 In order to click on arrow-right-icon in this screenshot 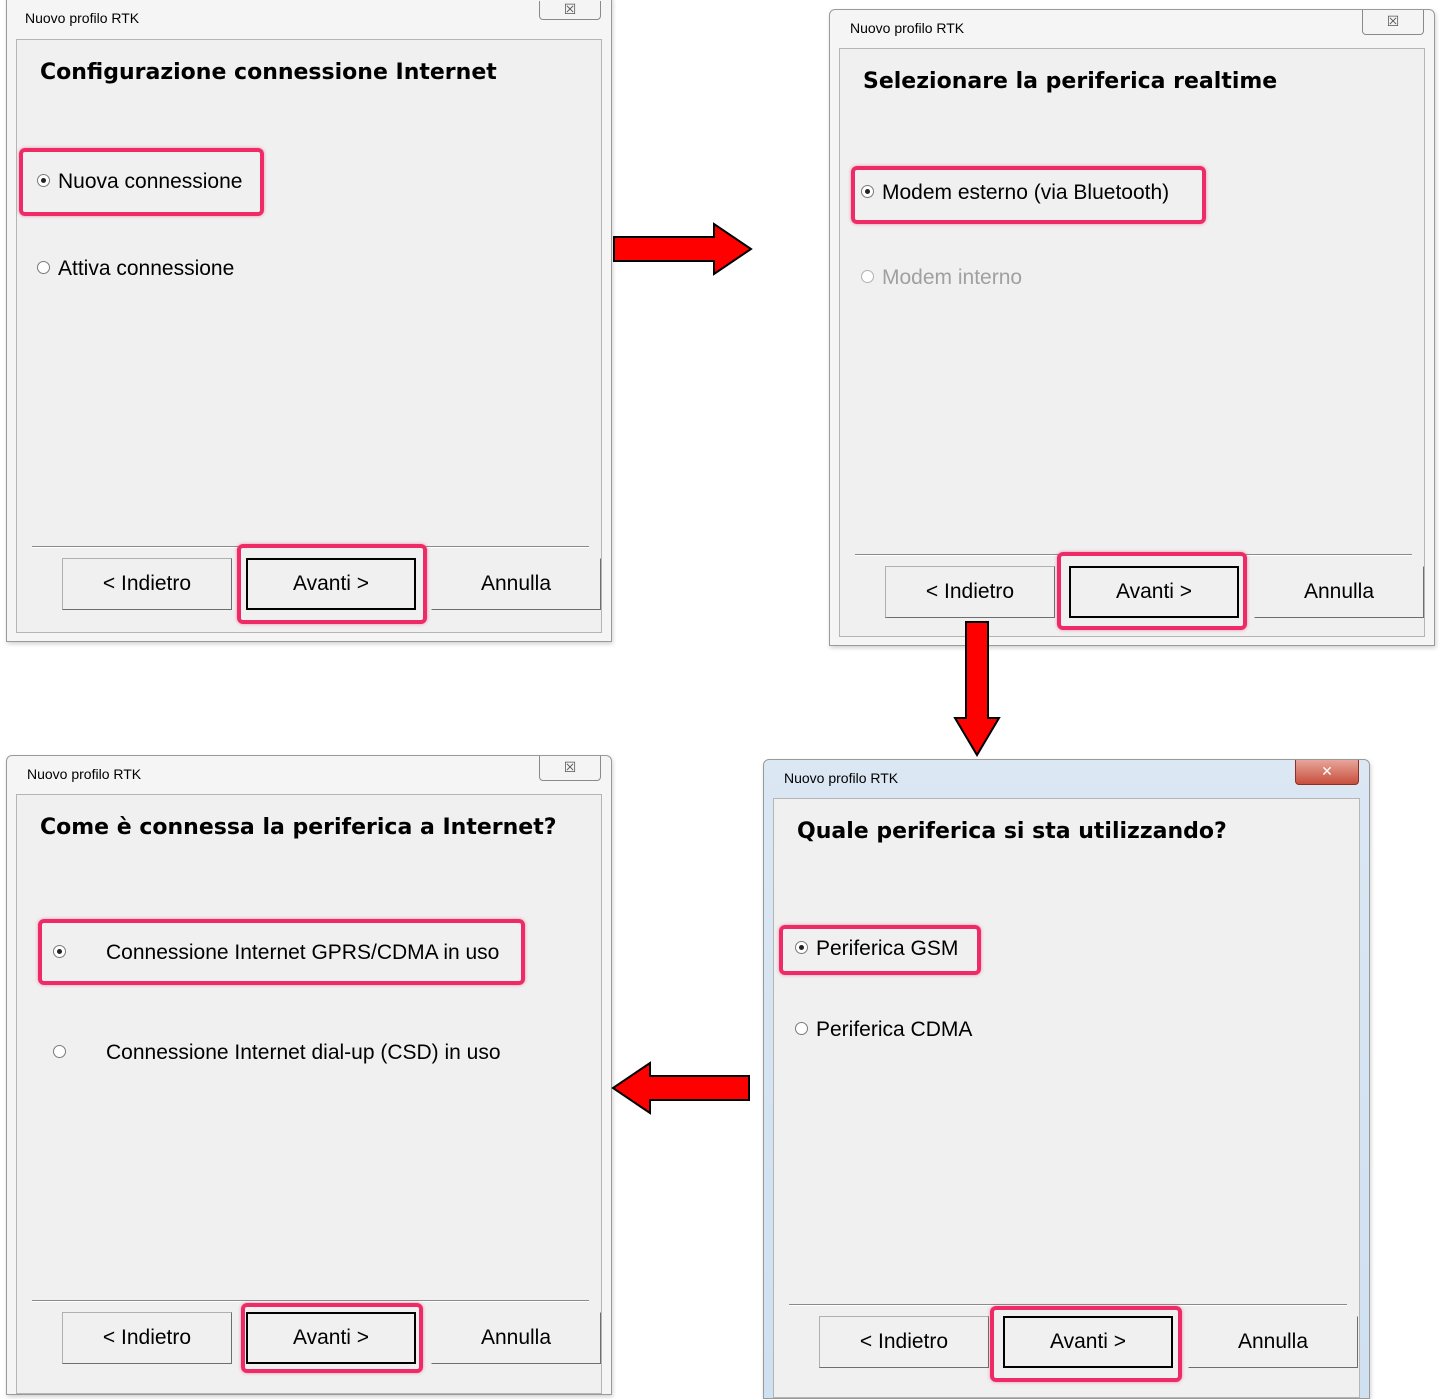, I will do `click(683, 249)`.